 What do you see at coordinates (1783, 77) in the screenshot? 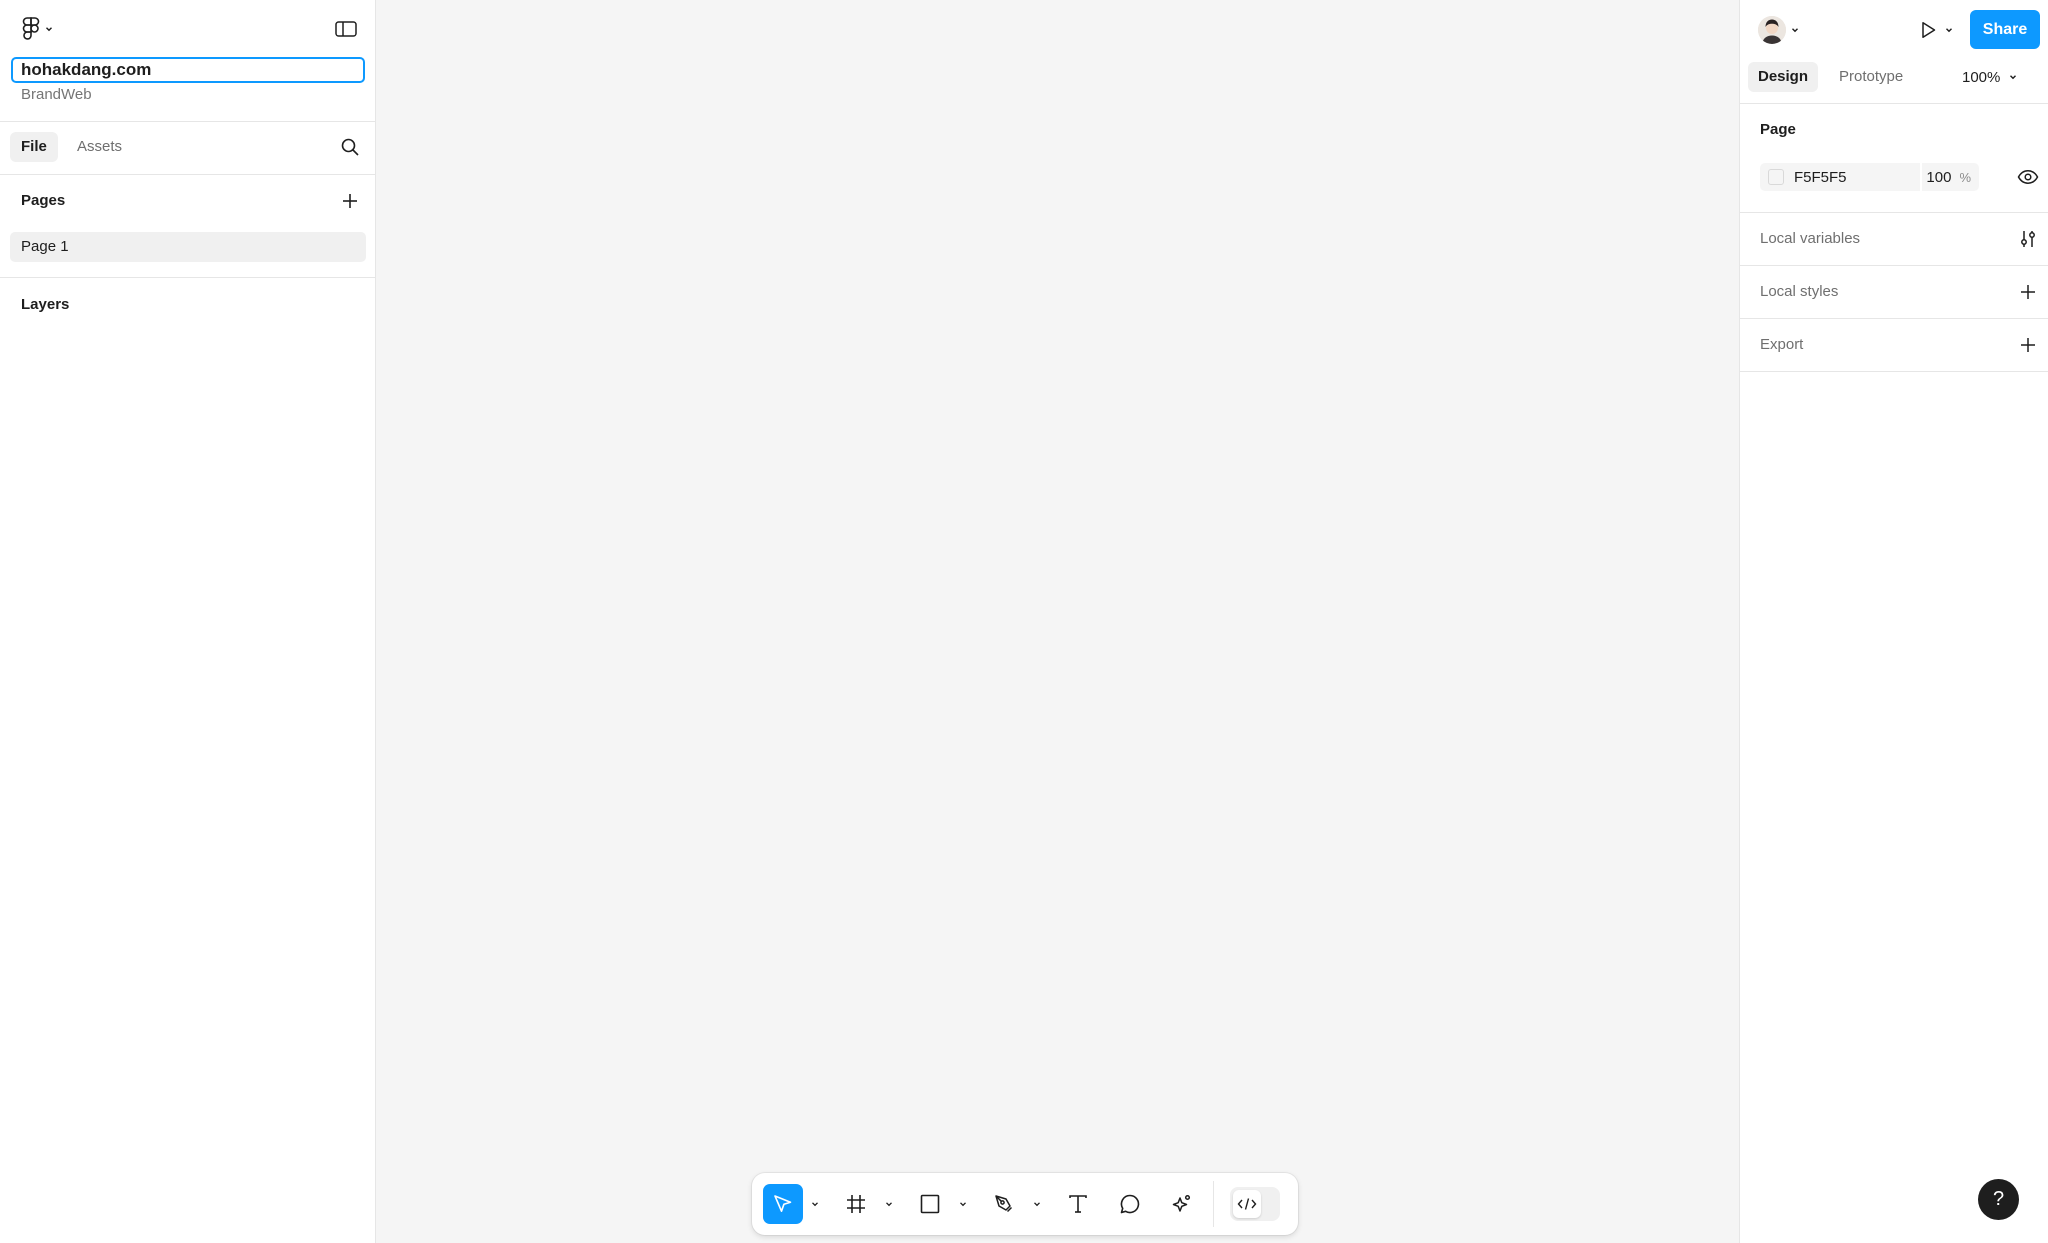
I see `tab-design: Design` at bounding box center [1783, 77].